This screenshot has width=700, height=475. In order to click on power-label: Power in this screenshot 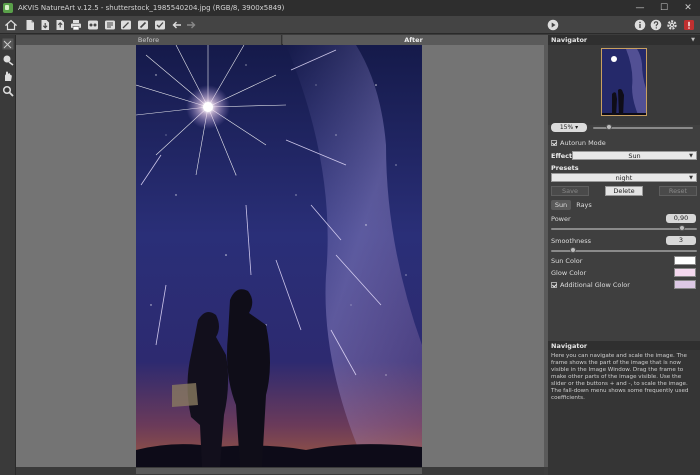, I will do `click(561, 219)`.